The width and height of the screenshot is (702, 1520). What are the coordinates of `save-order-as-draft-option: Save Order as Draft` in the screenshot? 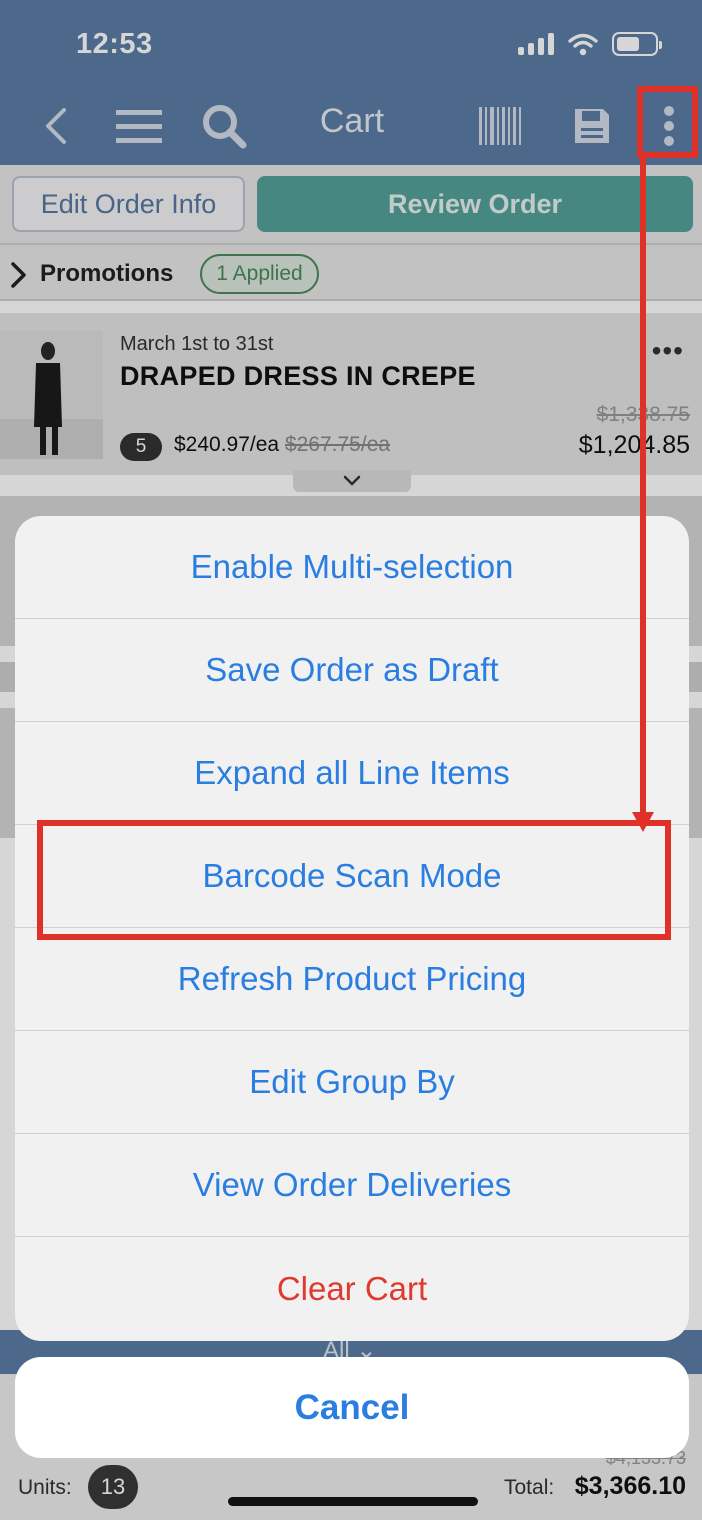 It's located at (352, 670).